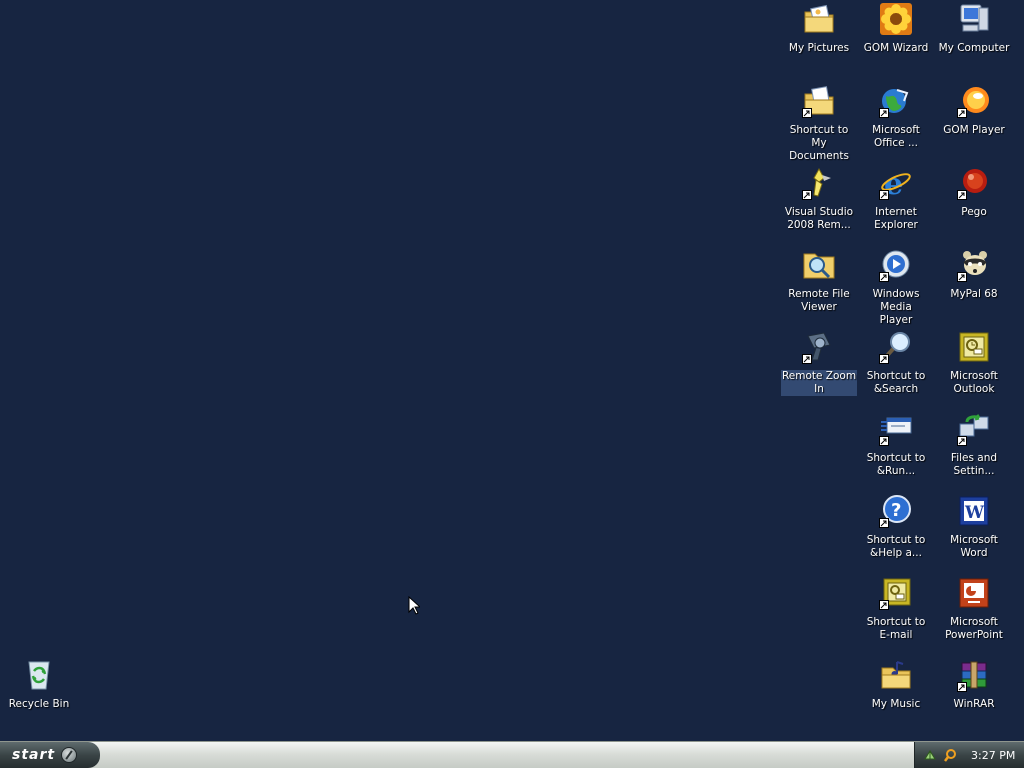 This screenshot has height=768, width=1024. What do you see at coordinates (974, 347) in the screenshot?
I see `outlook-icon` at bounding box center [974, 347].